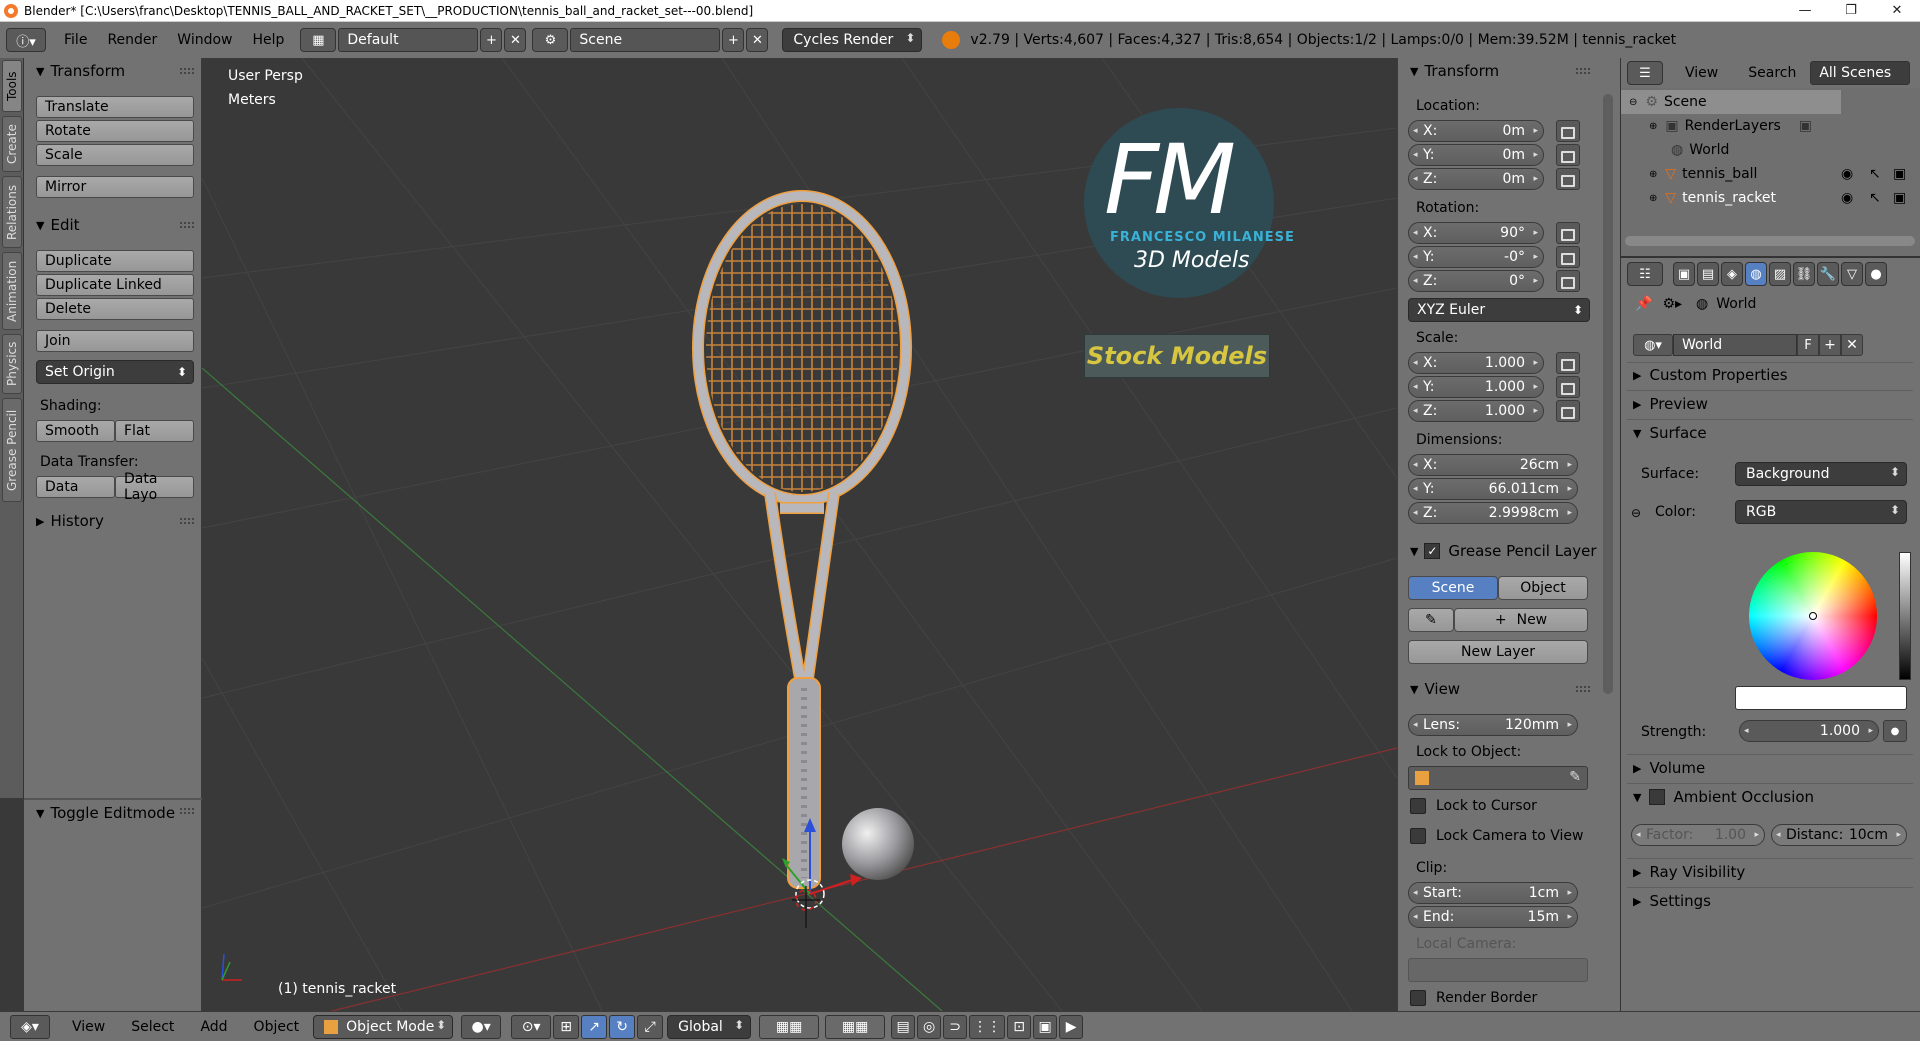  What do you see at coordinates (1476, 411) in the screenshot?
I see `scale-z-field: Z:1.000` at bounding box center [1476, 411].